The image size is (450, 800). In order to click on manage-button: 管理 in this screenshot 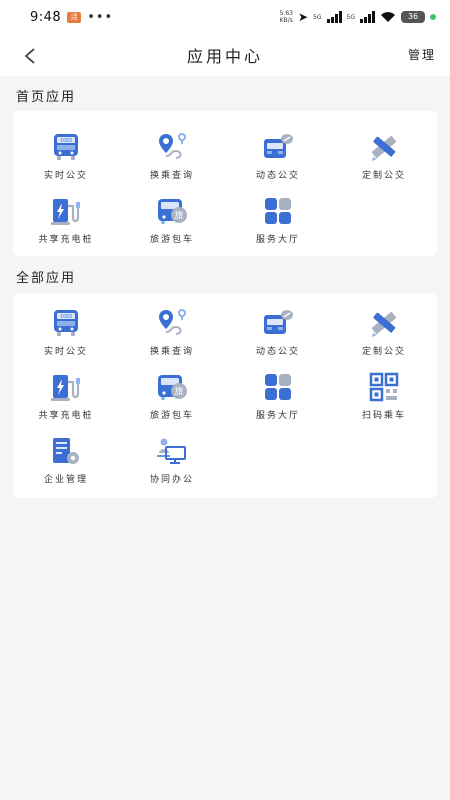, I will do `click(422, 54)`.